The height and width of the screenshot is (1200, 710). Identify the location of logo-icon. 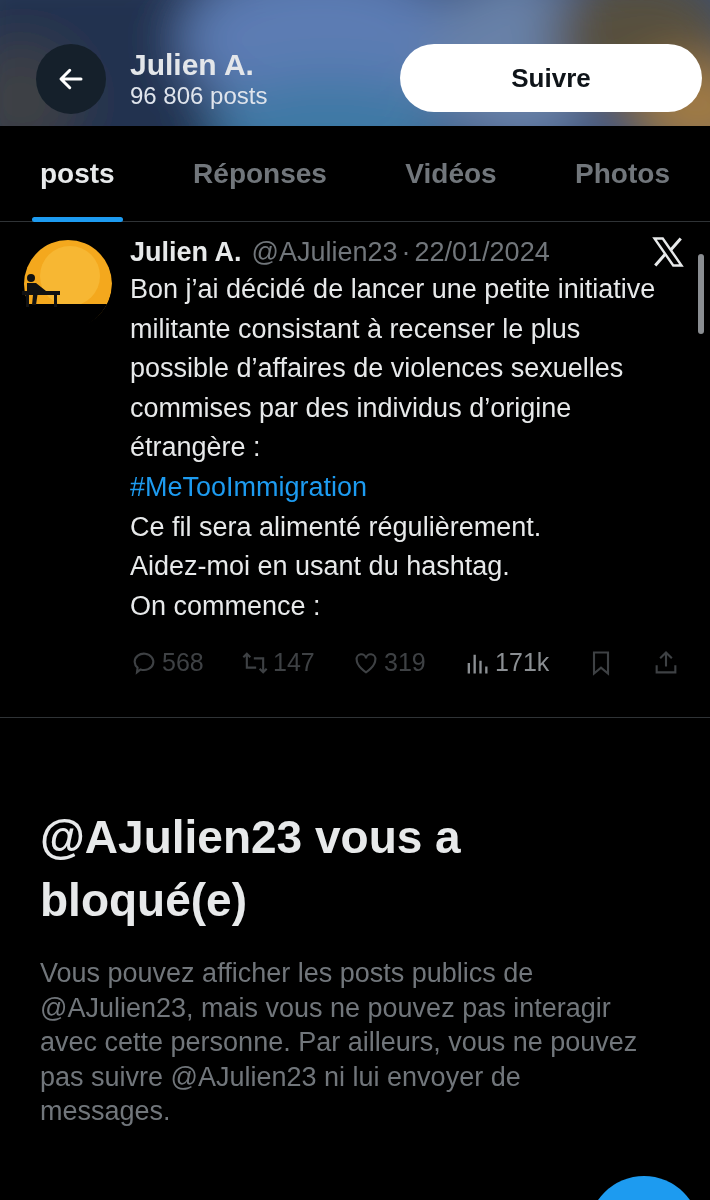
(668, 252).